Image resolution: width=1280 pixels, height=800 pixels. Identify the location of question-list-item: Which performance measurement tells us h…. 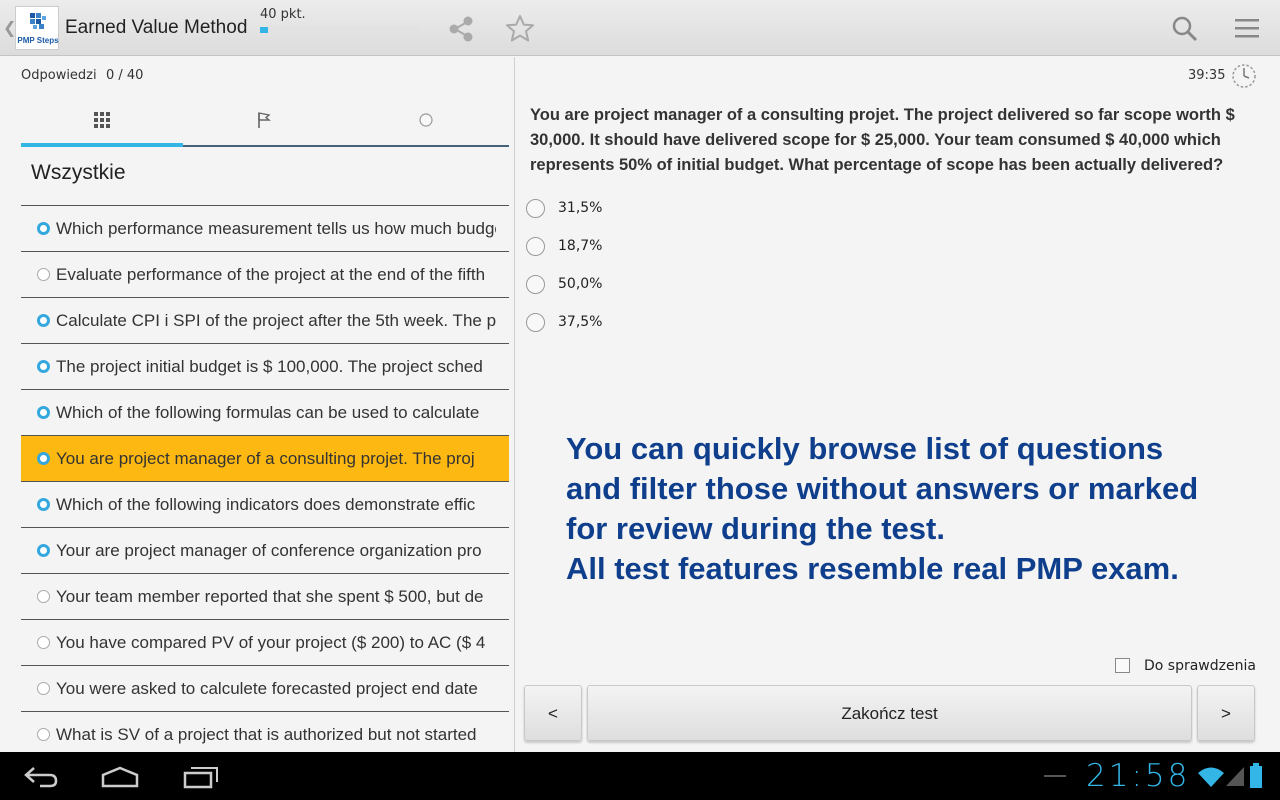
(265, 228).